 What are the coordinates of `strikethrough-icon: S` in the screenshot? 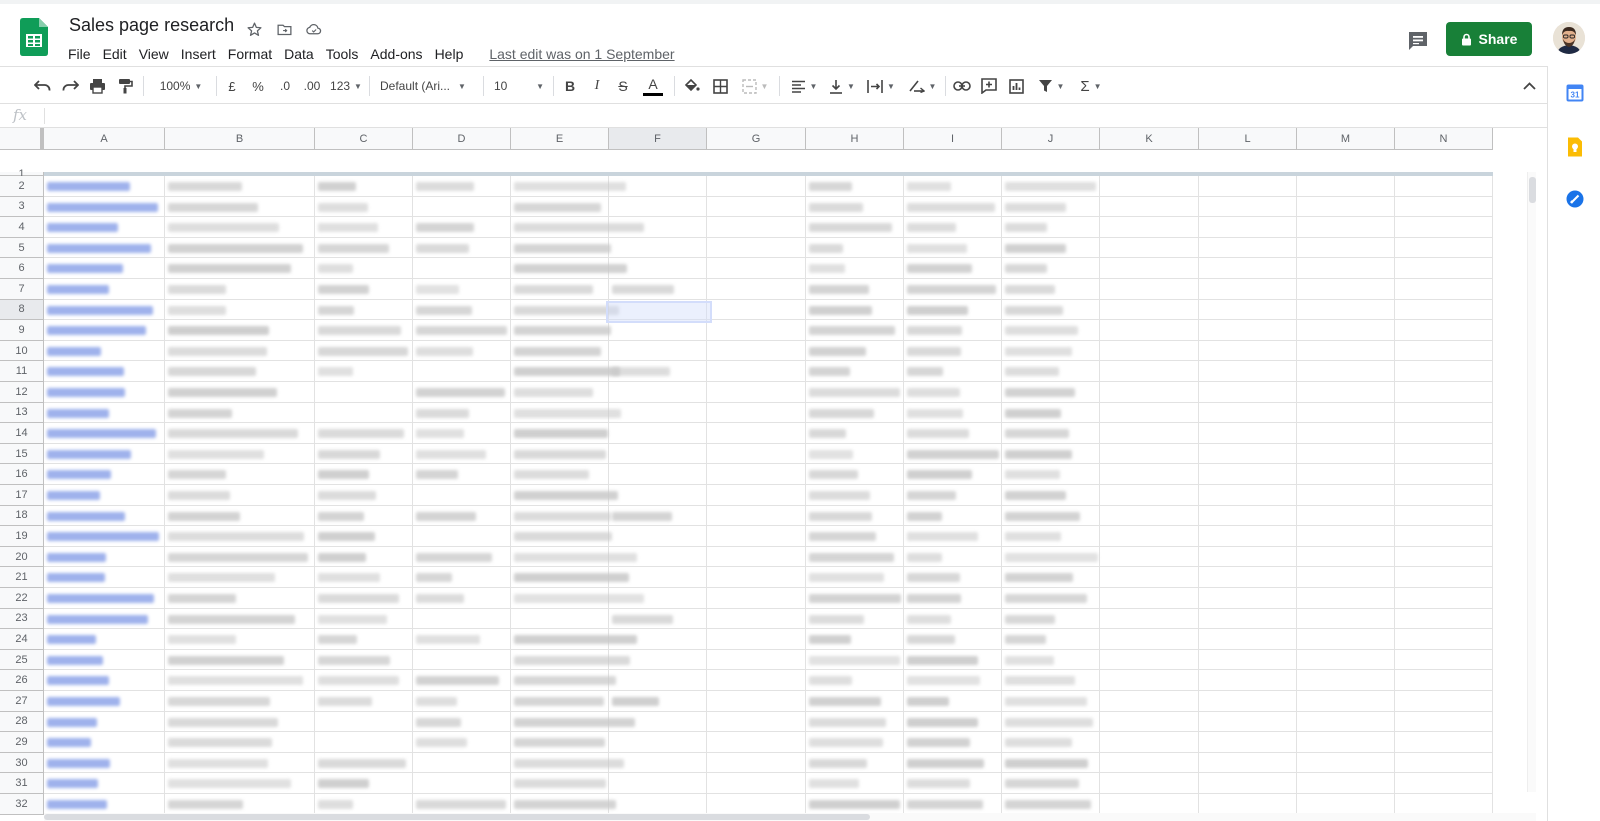 It's located at (623, 86).